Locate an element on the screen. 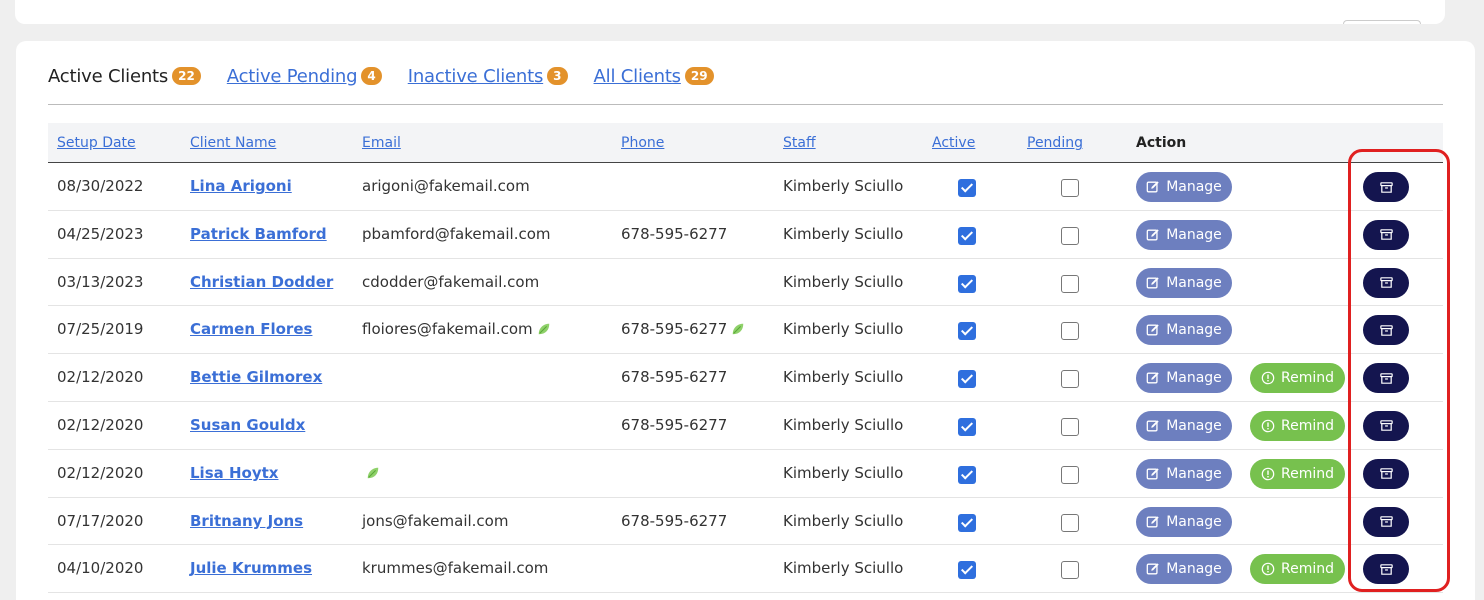  previous-card is located at coordinates (730, 12).